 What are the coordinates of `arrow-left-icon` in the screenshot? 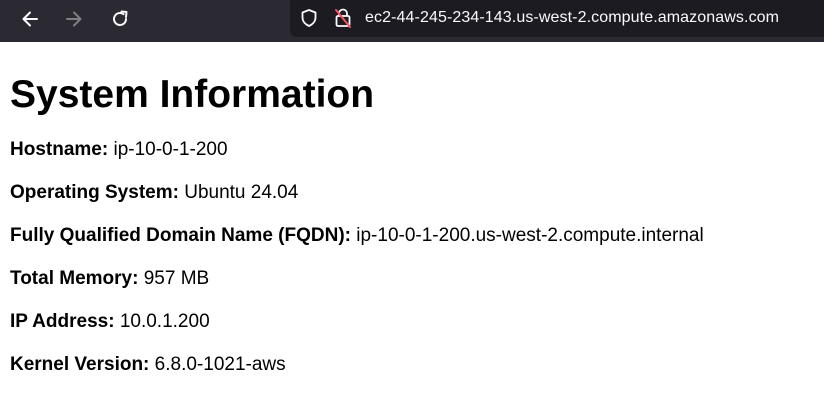 It's located at (30, 19).